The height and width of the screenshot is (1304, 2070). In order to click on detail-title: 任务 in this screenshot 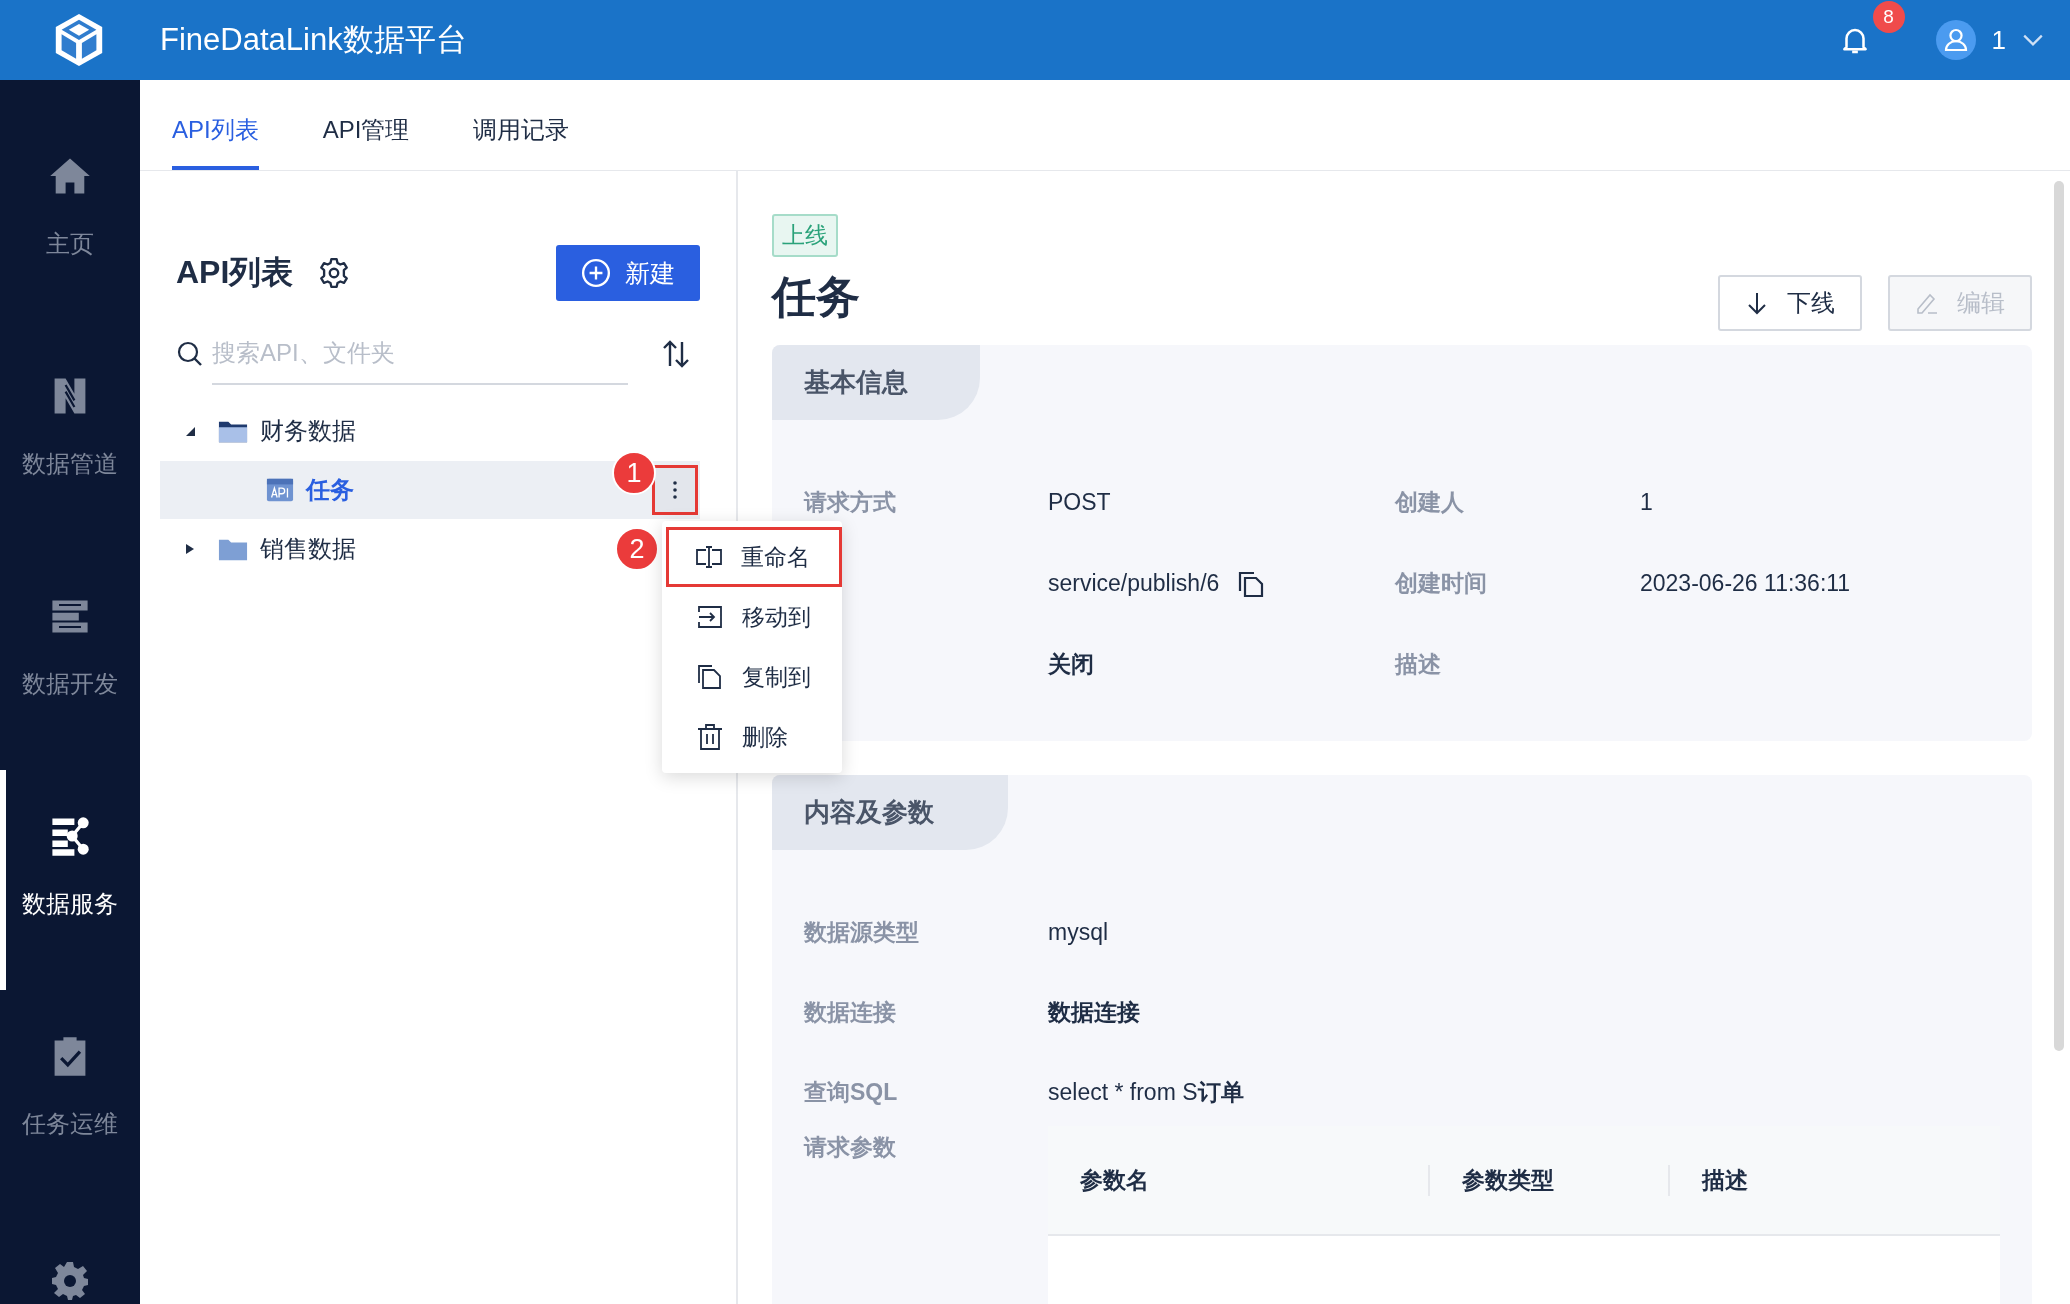, I will do `click(816, 296)`.